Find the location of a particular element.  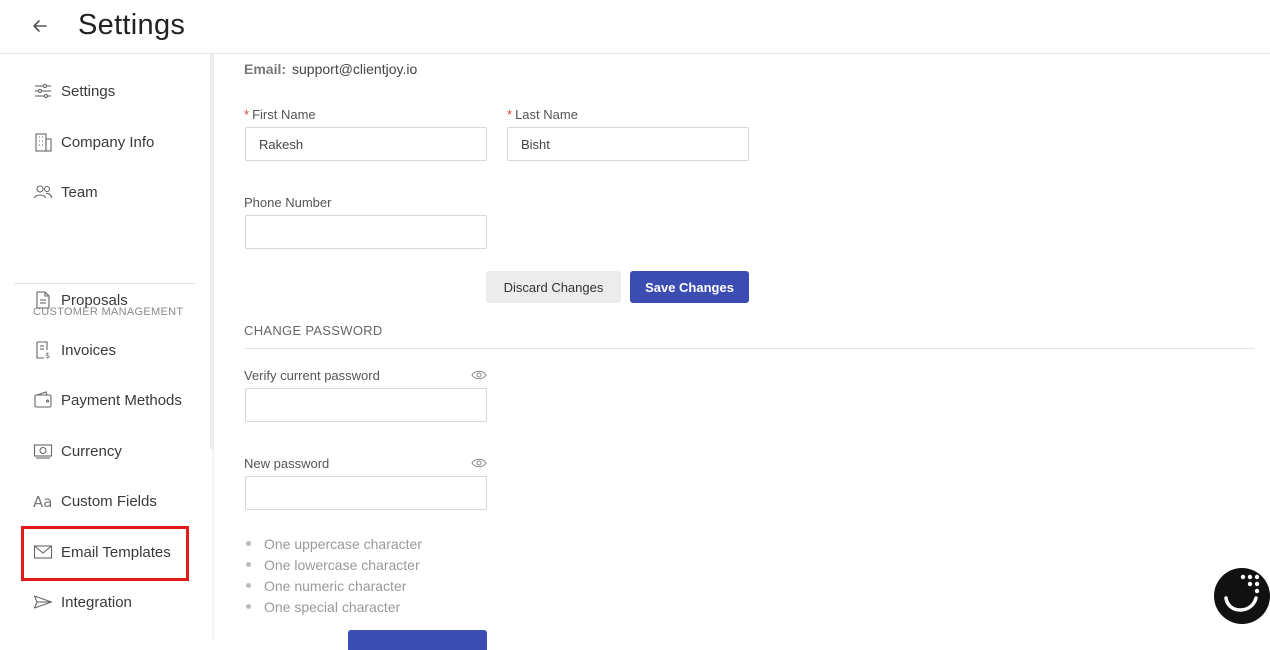

sidebar-item-label: Payment Methods is located at coordinates (121, 400).